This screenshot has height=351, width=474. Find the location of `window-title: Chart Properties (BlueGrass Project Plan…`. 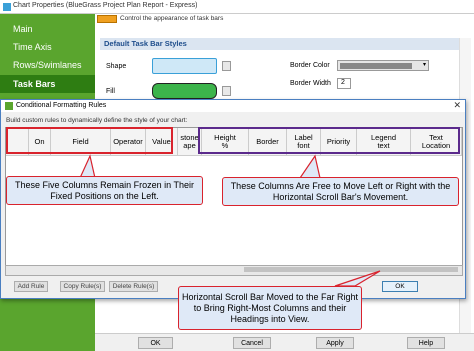

window-title: Chart Properties (BlueGrass Project Plan… is located at coordinates (105, 5).